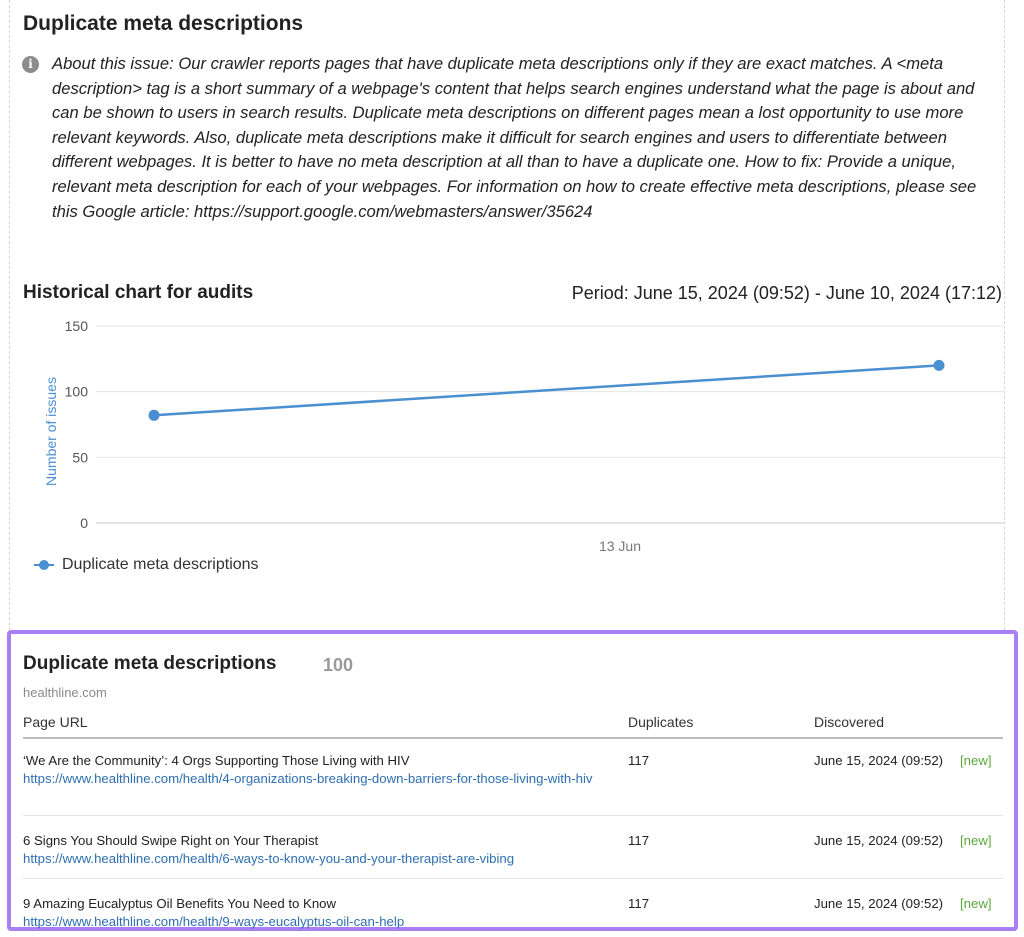 This screenshot has width=1024, height=937. Describe the element at coordinates (849, 722) in the screenshot. I see `column-header-discovered: Discovered` at that location.